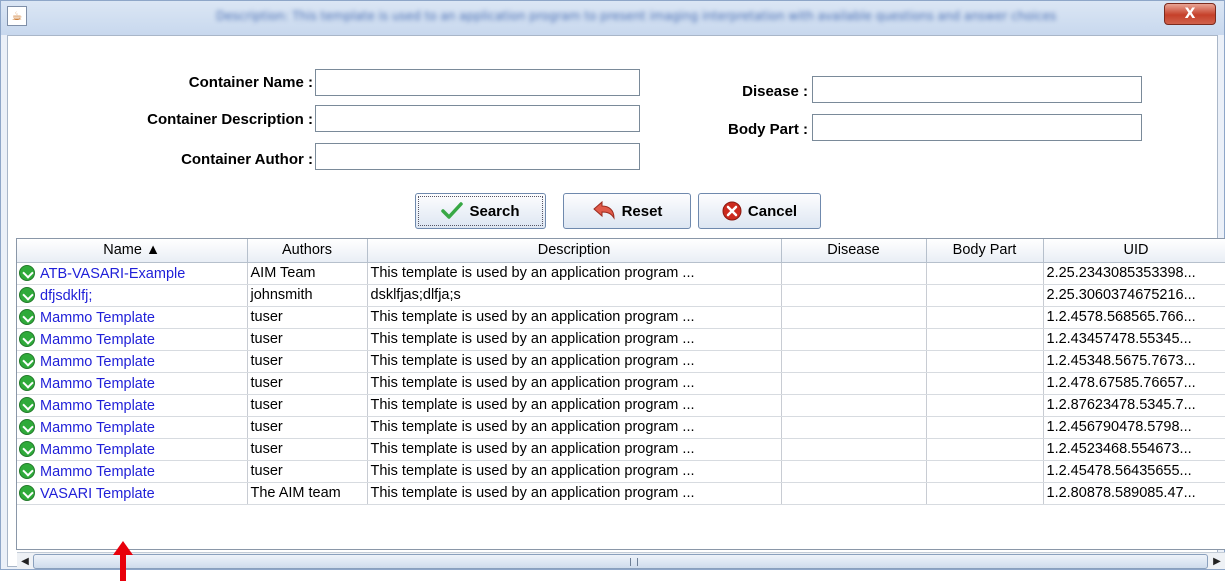 This screenshot has width=1225, height=581. Describe the element at coordinates (477, 156) in the screenshot. I see `container-author-field` at that location.